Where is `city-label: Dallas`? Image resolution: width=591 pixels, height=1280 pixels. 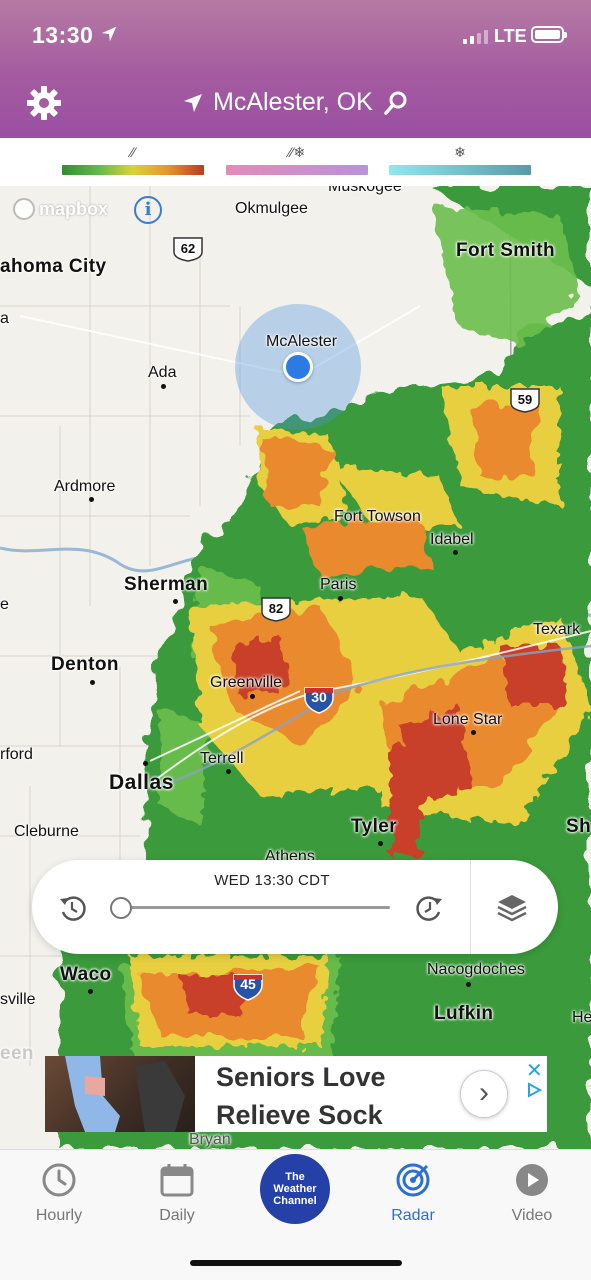 city-label: Dallas is located at coordinates (141, 782).